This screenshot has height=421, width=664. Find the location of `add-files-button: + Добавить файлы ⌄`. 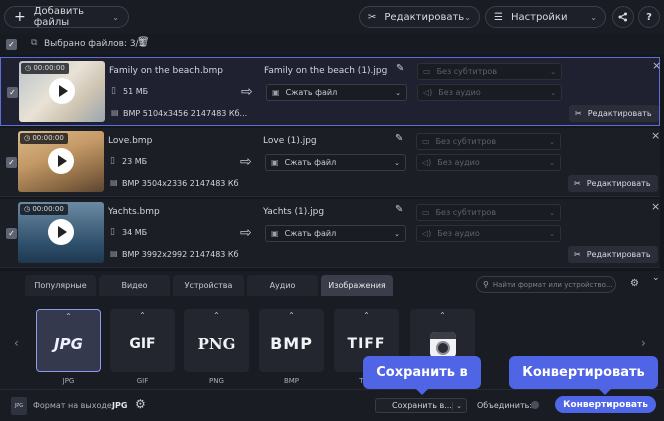

add-files-button: + Добавить файлы ⌄ is located at coordinates (66, 17).